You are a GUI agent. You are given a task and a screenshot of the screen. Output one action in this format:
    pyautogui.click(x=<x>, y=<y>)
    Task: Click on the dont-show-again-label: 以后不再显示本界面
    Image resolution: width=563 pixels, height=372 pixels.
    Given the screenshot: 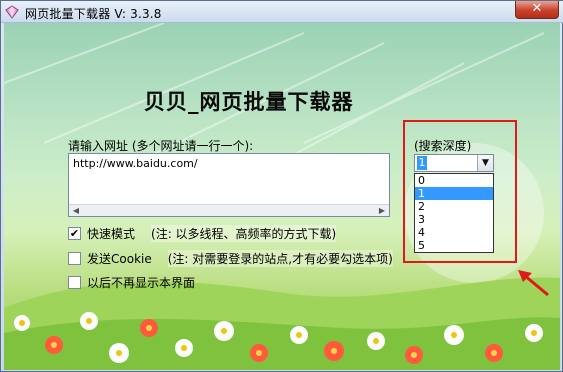 What is the action you would take?
    pyautogui.click(x=141, y=282)
    